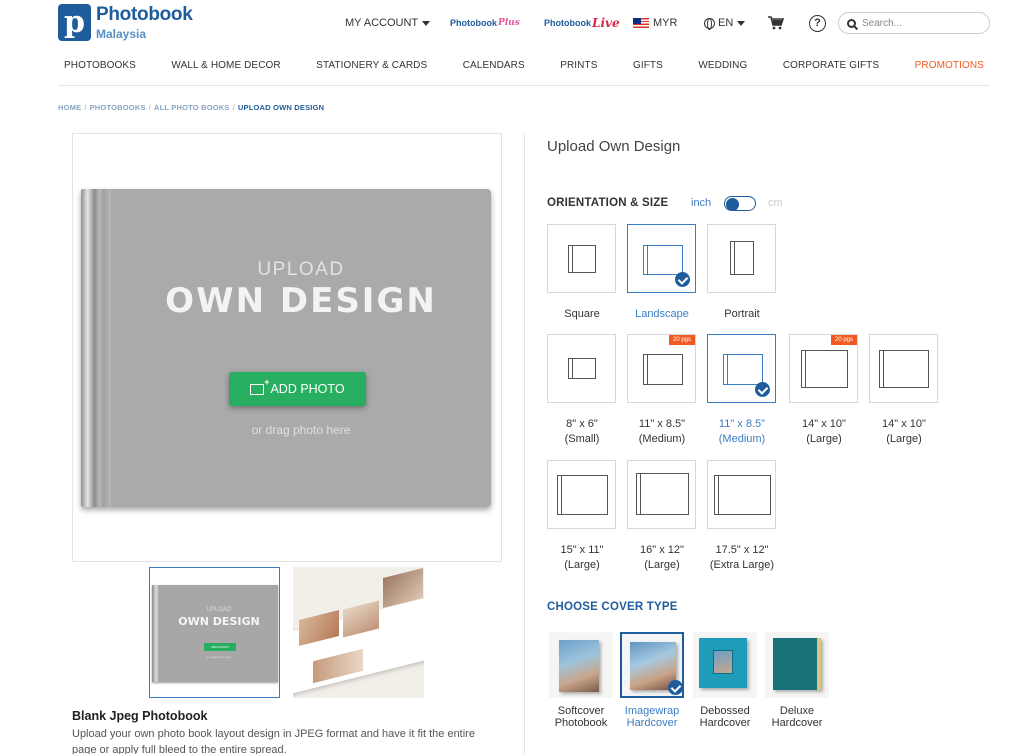  Describe the element at coordinates (388, 23) in the screenshot. I see `my-account-menu: MY ACCOUNT` at that location.